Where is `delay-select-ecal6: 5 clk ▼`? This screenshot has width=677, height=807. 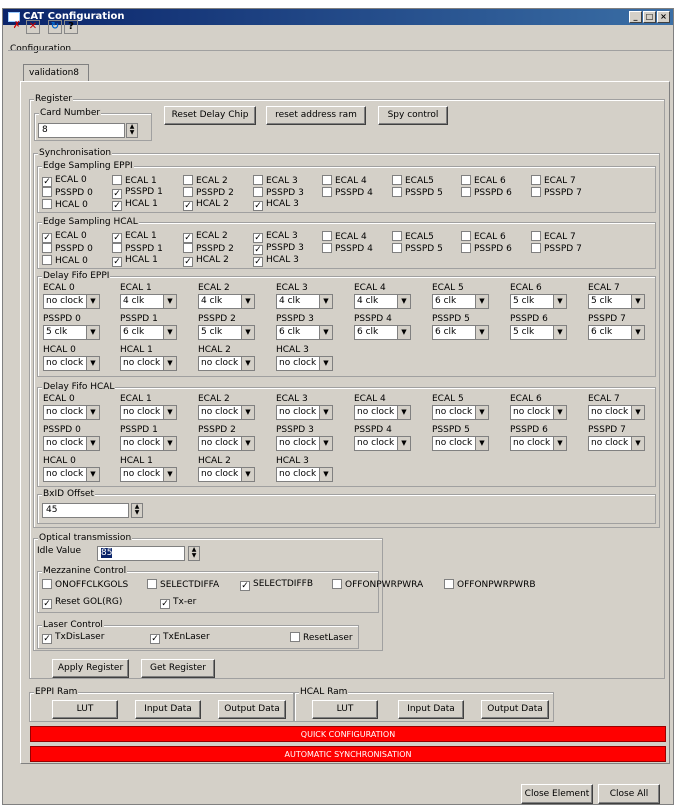 delay-select-ecal6: 5 clk ▼ is located at coordinates (538, 301).